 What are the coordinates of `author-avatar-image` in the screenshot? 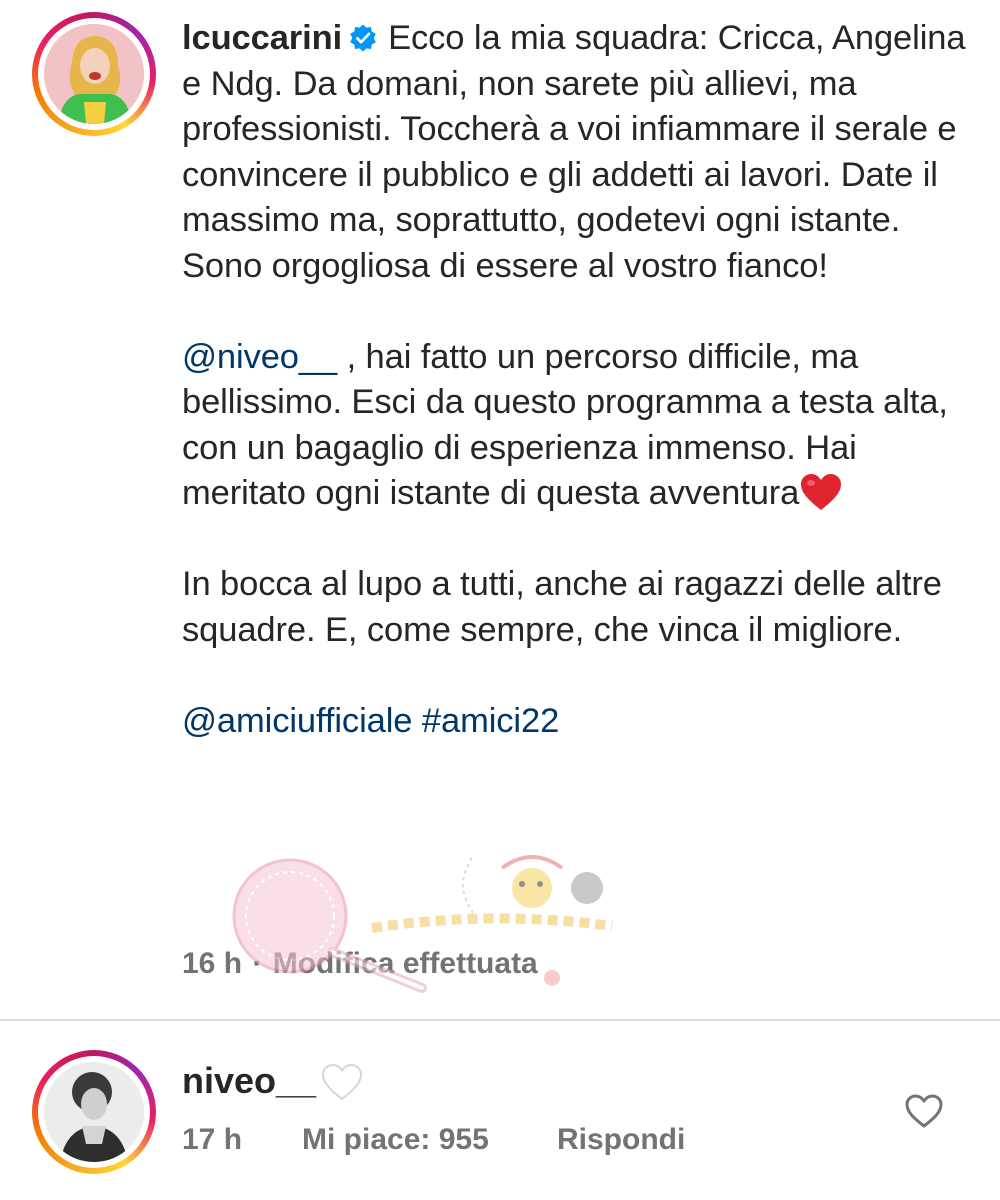 It's located at (94, 74).